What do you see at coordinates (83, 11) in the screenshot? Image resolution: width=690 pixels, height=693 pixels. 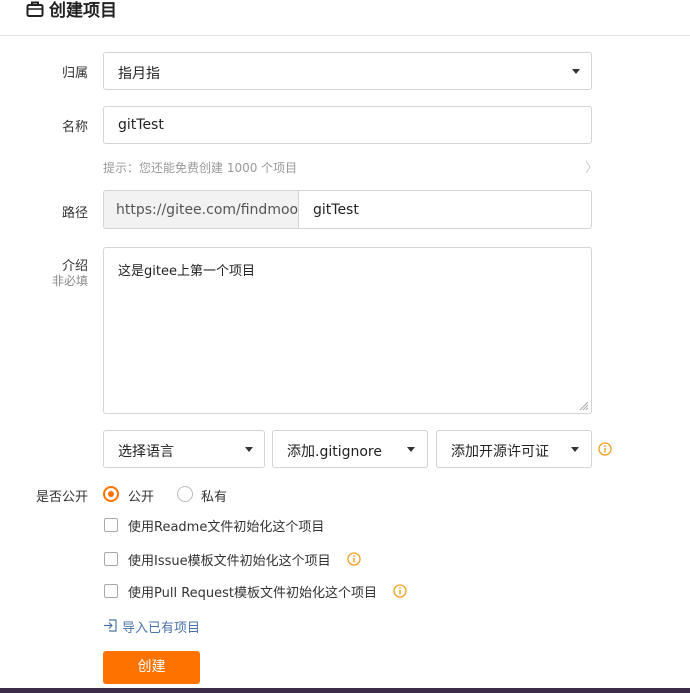 I see `page-title: 创建项目` at bounding box center [83, 11].